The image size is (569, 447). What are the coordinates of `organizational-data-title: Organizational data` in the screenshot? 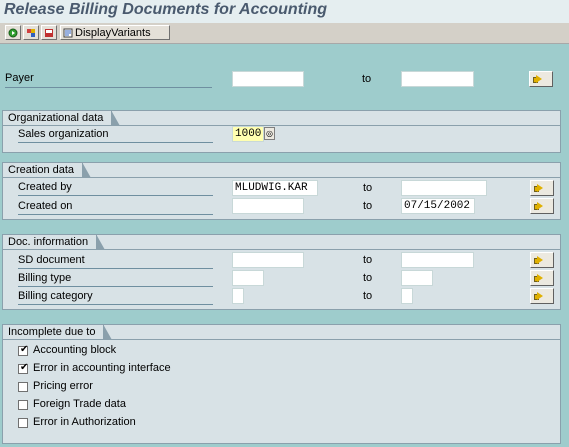 It's located at (61, 118).